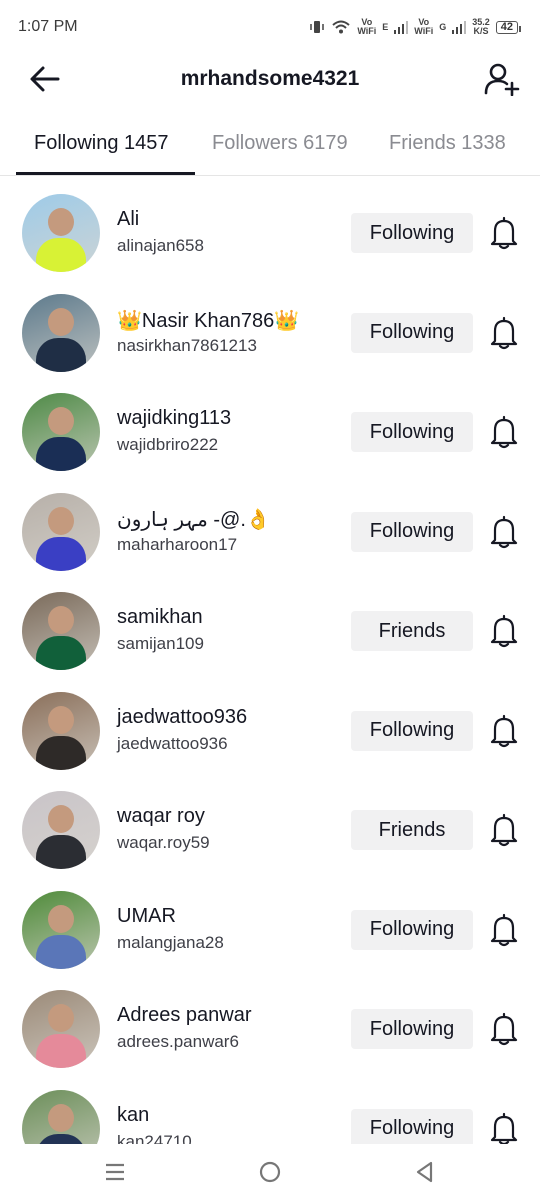 The height and width of the screenshot is (1200, 540). I want to click on network-speed: 35.2 K/S, so click(481, 26).